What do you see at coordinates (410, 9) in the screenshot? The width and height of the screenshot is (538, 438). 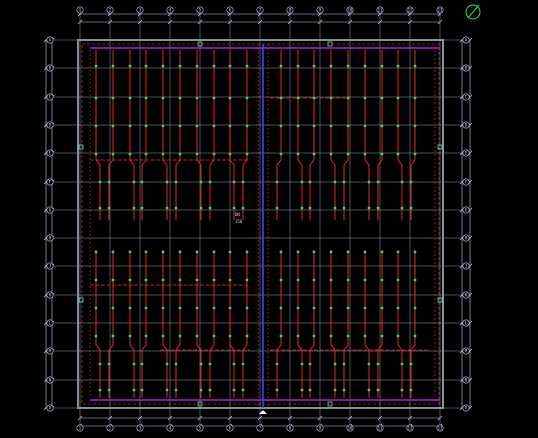 I see `grid-bubble-label: 12` at bounding box center [410, 9].